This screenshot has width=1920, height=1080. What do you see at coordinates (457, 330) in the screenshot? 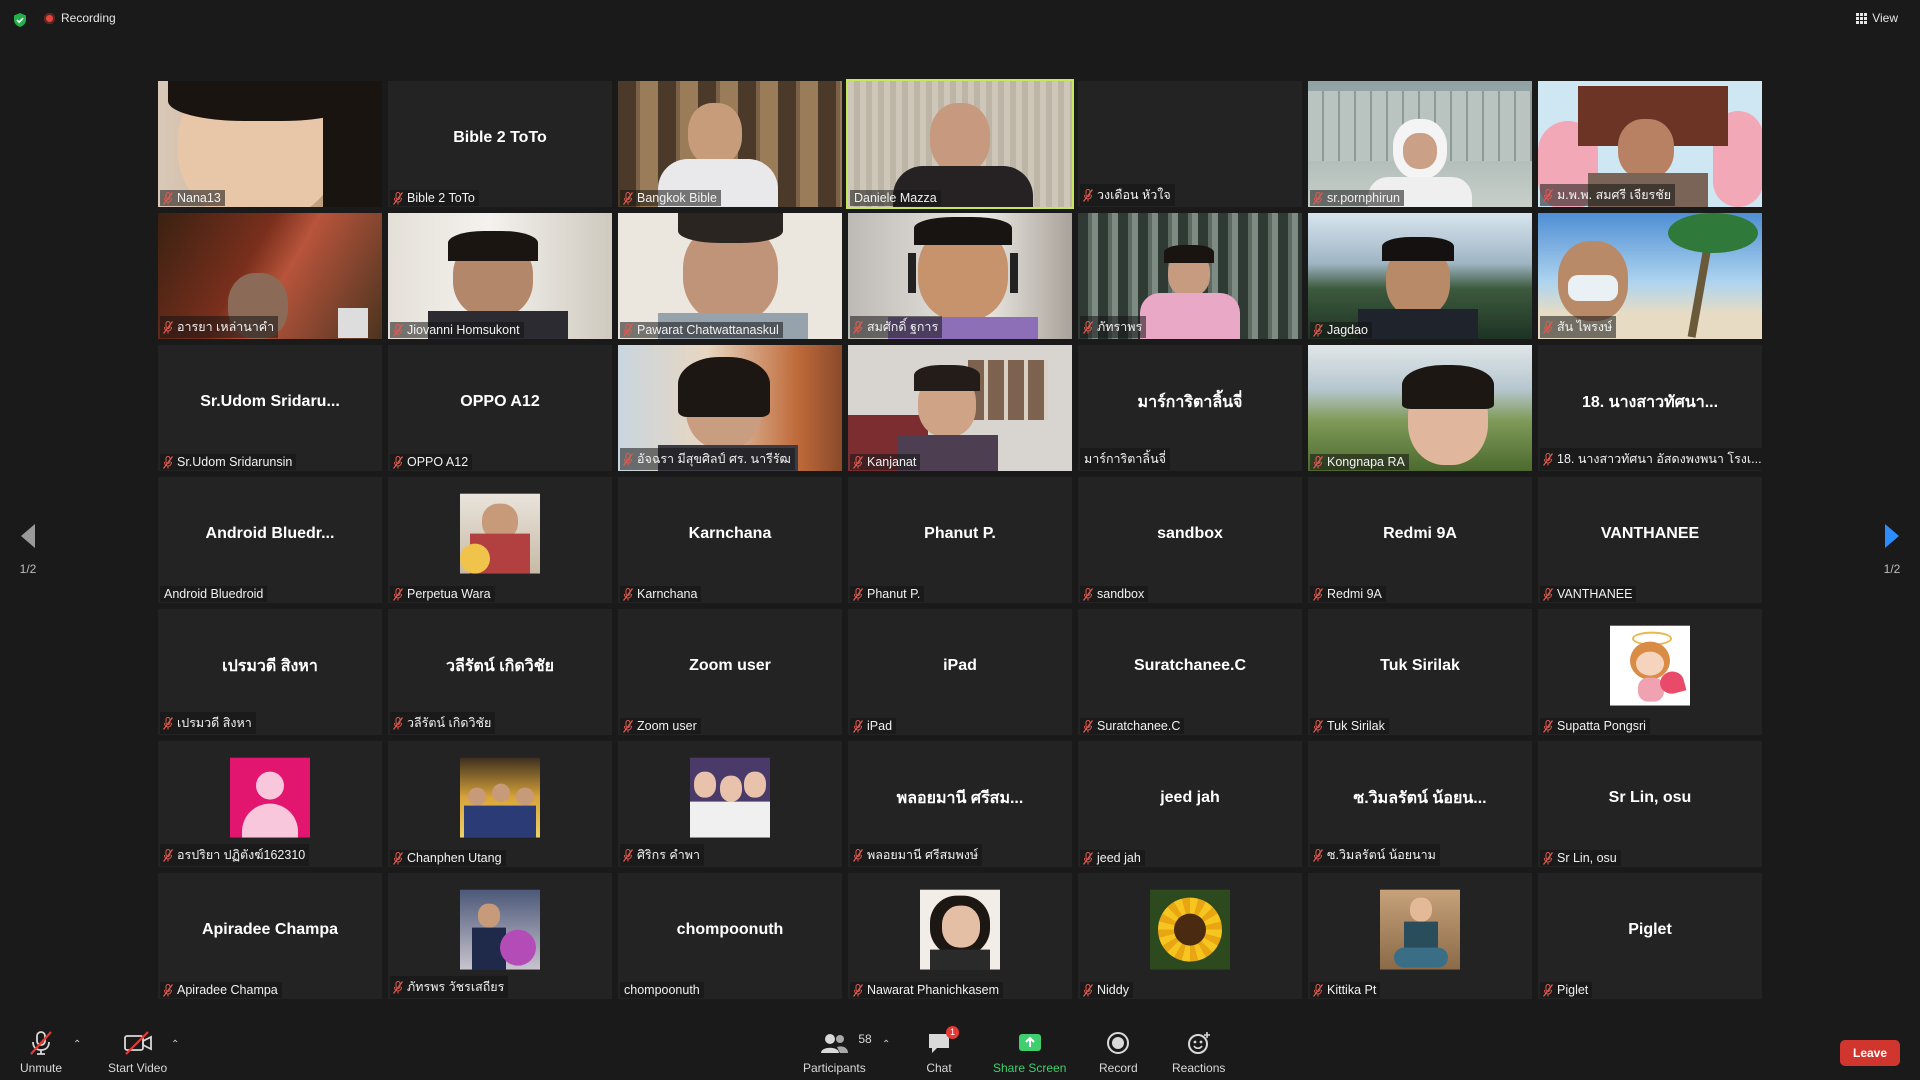
I see `participant-nameplate: Jiovanni Homsukont` at bounding box center [457, 330].